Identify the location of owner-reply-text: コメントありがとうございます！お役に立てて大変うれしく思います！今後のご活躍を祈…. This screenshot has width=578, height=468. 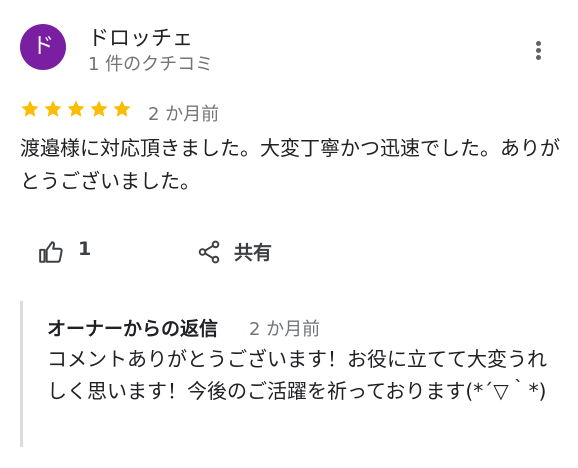
(297, 375).